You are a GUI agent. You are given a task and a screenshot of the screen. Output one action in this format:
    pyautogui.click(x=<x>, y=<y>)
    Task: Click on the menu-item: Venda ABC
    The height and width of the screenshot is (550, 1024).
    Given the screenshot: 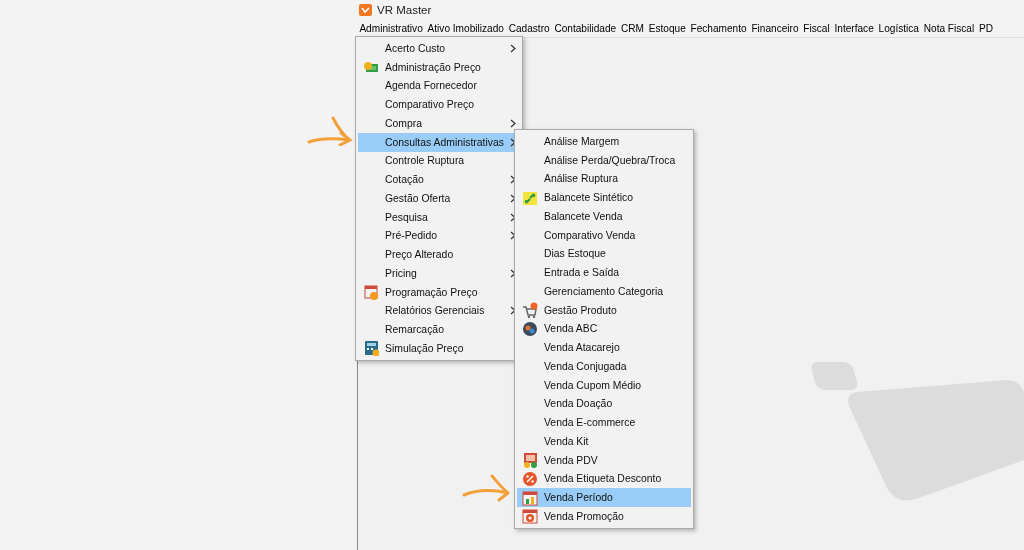 What is the action you would take?
    pyautogui.click(x=604, y=329)
    